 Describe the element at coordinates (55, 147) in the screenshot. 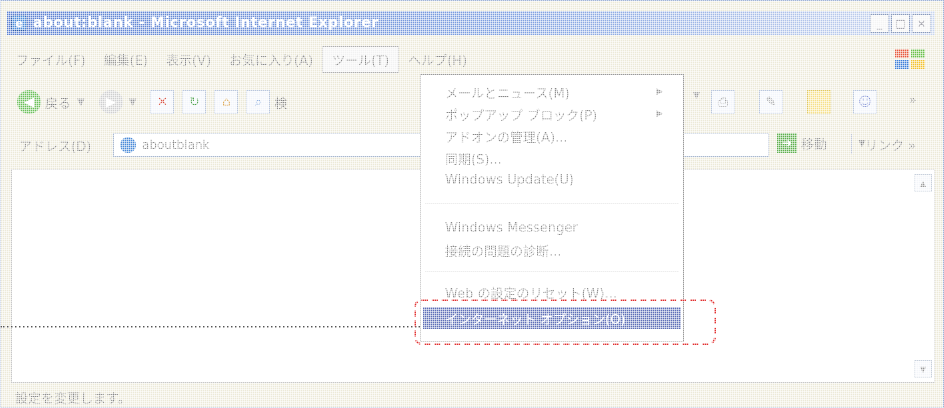

I see `address-label: アドレス(D)` at that location.